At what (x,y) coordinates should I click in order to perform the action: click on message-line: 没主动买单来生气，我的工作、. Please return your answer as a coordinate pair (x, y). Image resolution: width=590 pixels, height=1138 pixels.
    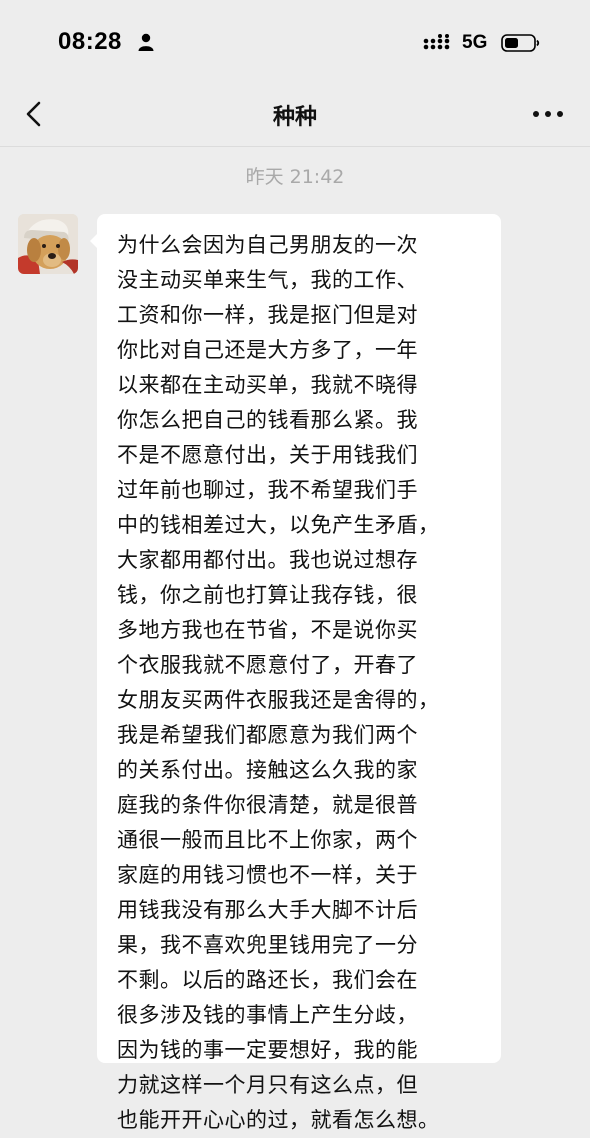
    Looking at the image, I should click on (267, 280).